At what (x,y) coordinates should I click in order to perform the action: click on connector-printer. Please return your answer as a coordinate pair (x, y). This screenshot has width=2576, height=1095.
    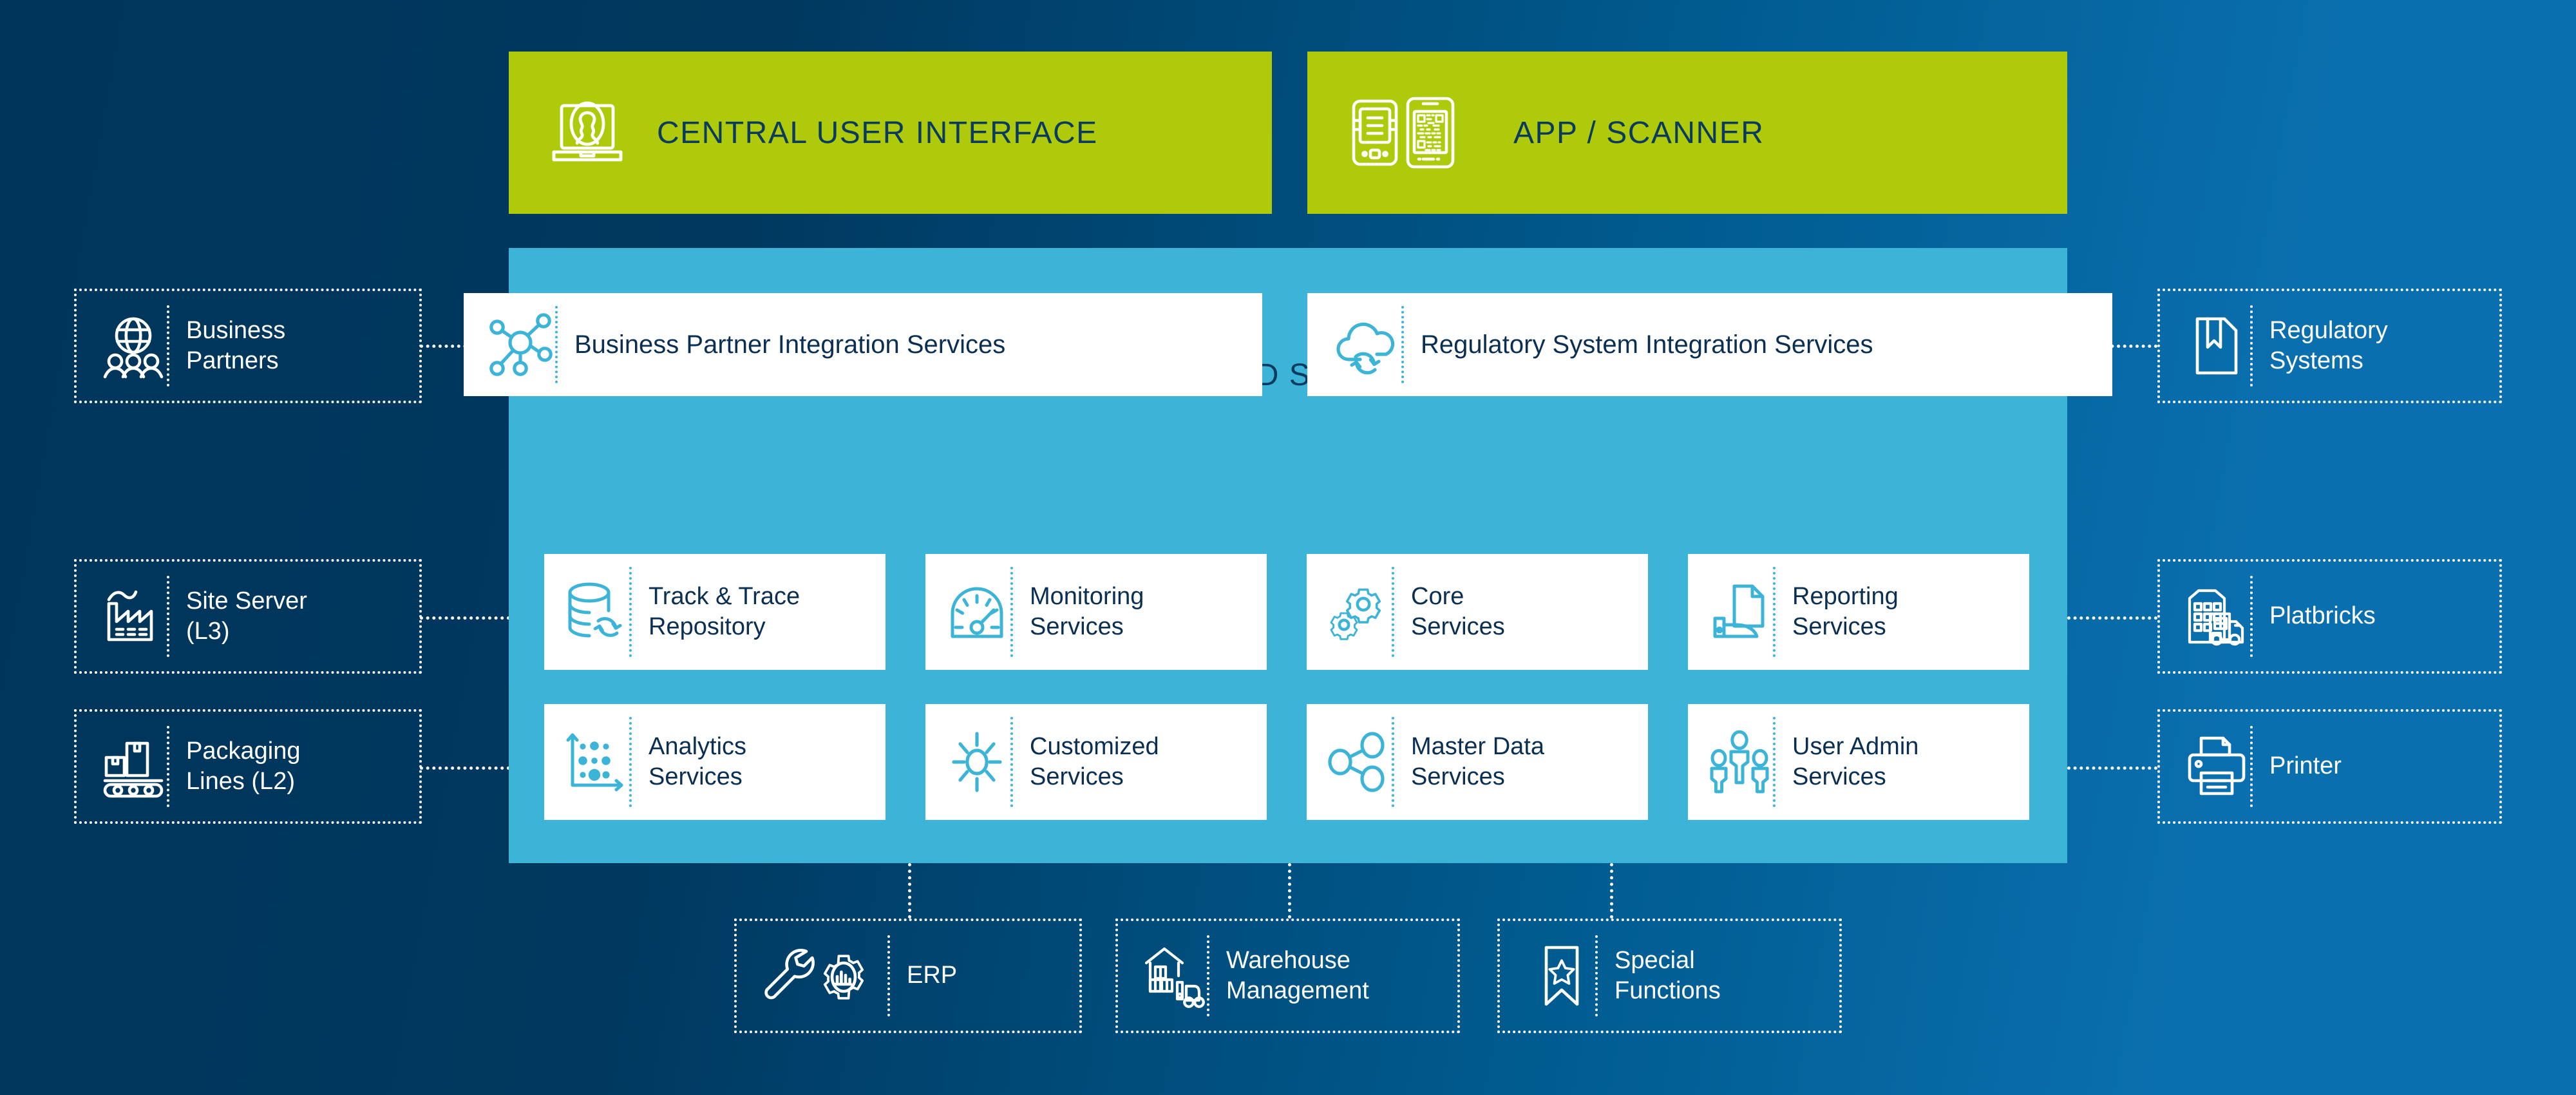
    Looking at the image, I should click on (2112, 768).